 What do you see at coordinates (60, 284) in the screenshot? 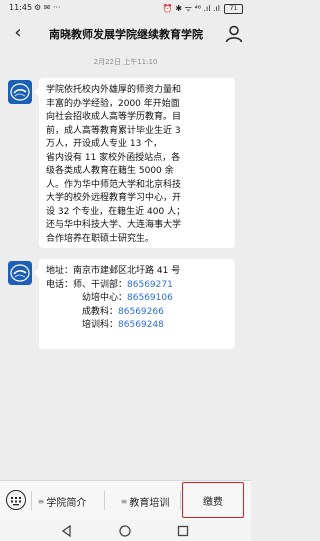
I see `phone-label: 电话：` at bounding box center [60, 284].